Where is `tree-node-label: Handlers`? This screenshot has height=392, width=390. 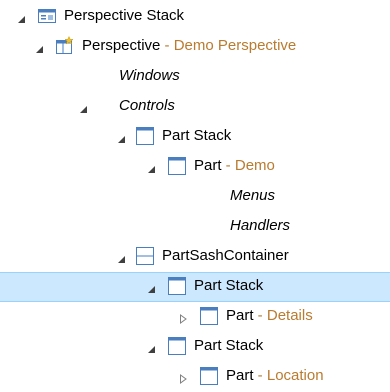
tree-node-label: Handlers is located at coordinates (260, 226).